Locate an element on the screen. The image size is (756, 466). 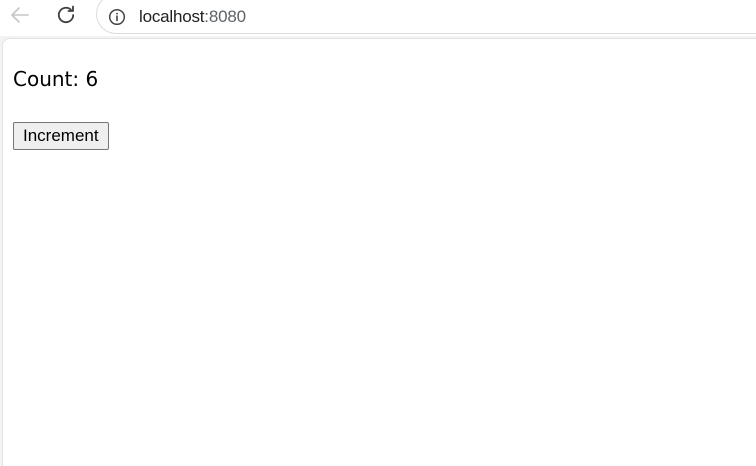
back-button is located at coordinates (20, 15).